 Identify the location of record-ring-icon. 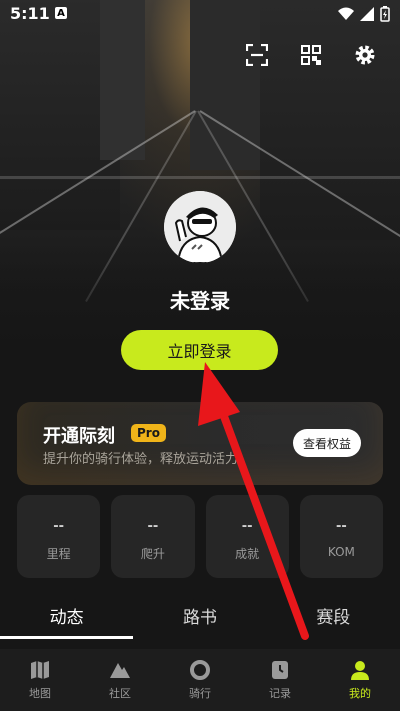
(200, 670).